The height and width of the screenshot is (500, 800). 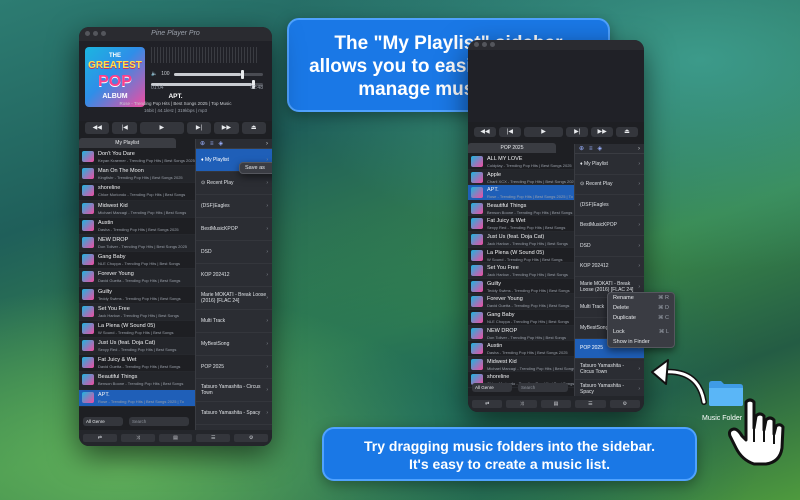 I want to click on tab-current-playlist: POP 2025, so click(x=512, y=148).